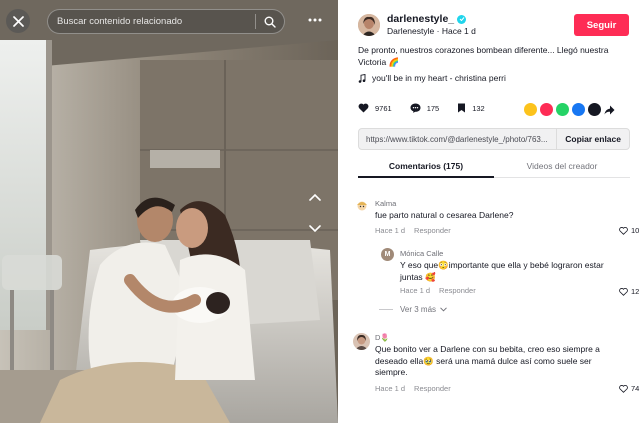  I want to click on previous-post-button, so click(315, 197).